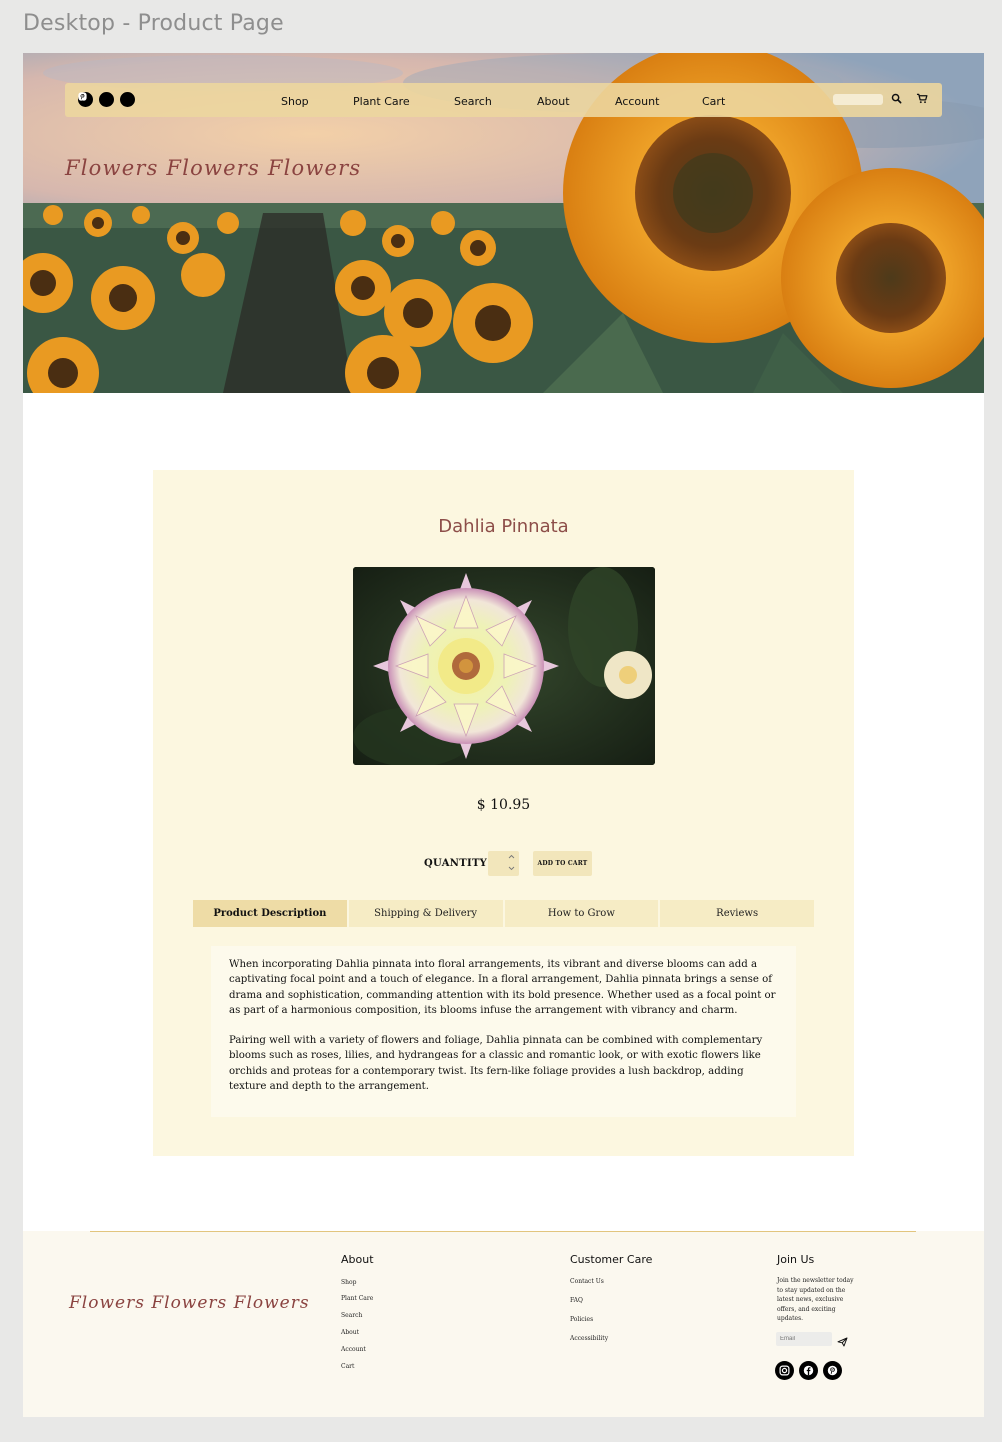  Describe the element at coordinates (581, 913) in the screenshot. I see `tab-how-to-grow: How to Grow` at that location.